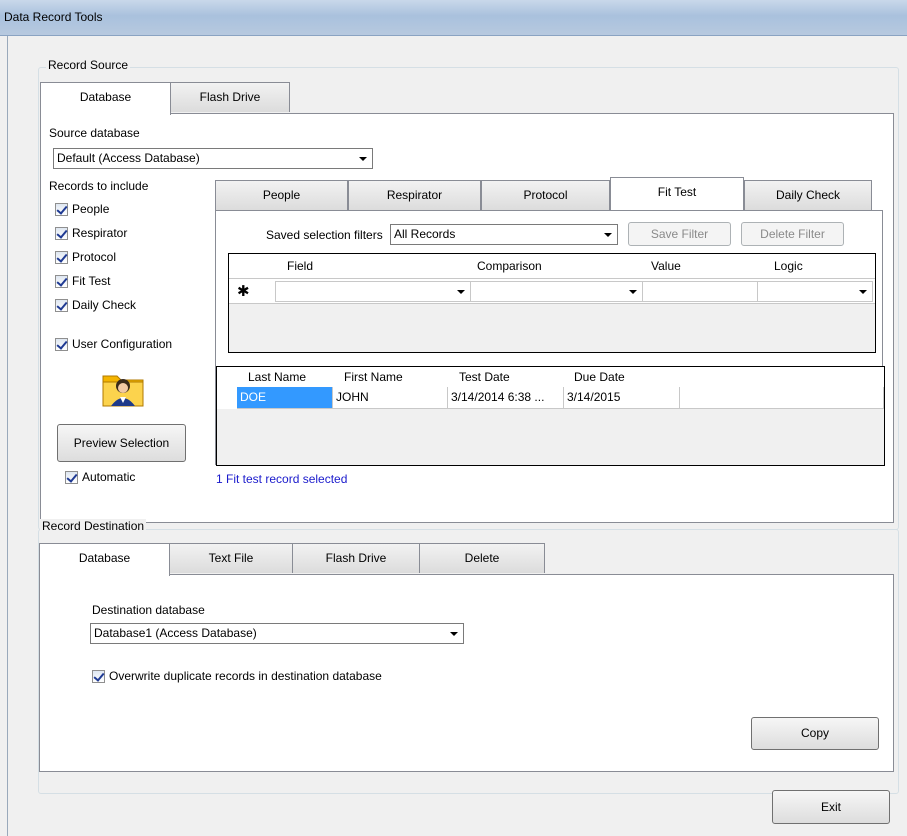  Describe the element at coordinates (175, 633) in the screenshot. I see `destination-database-value: Database1 (Access Database)` at that location.